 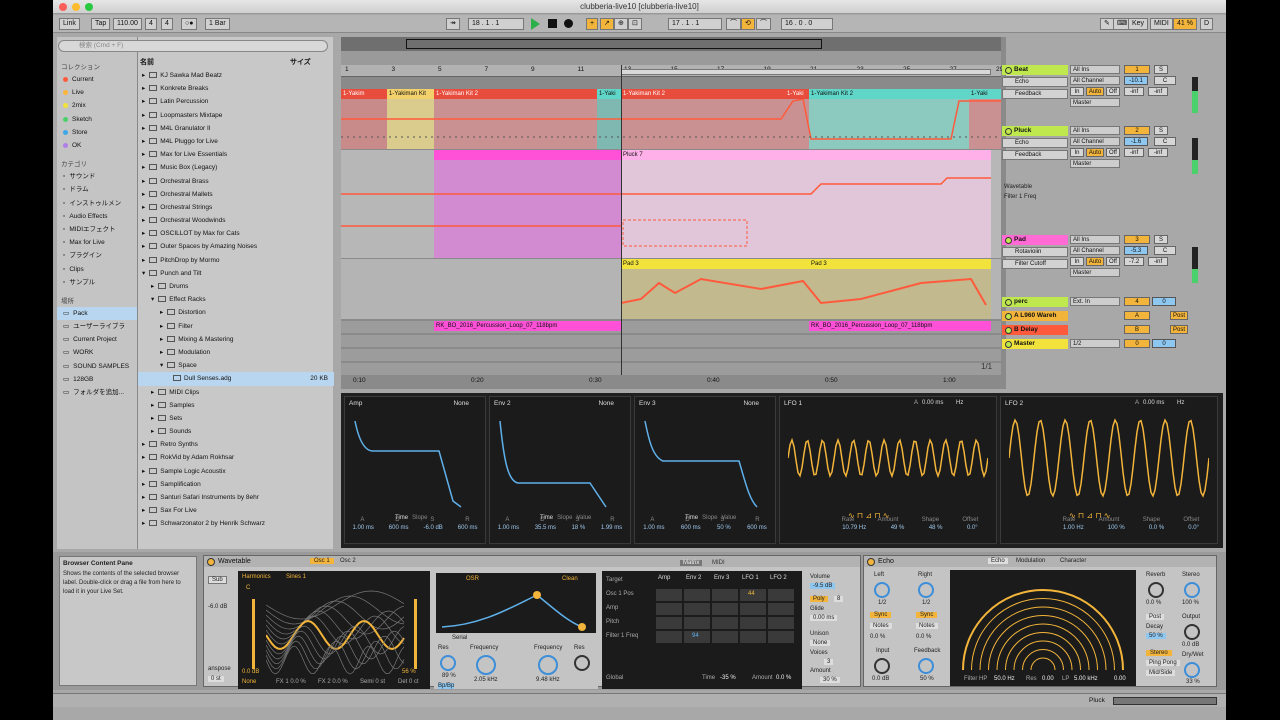 I want to click on track-volume: -5.3, so click(x=1136, y=250).